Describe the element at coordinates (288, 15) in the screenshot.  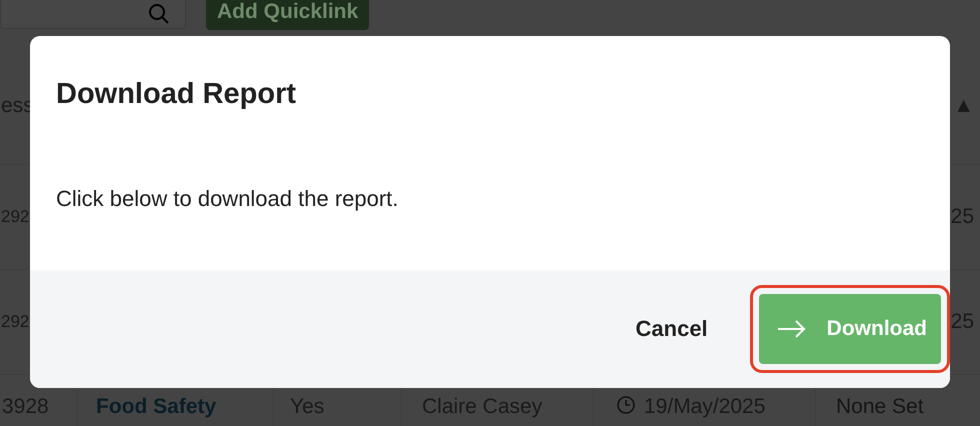
I see `add-quicklink-button: Add Quicklink` at that location.